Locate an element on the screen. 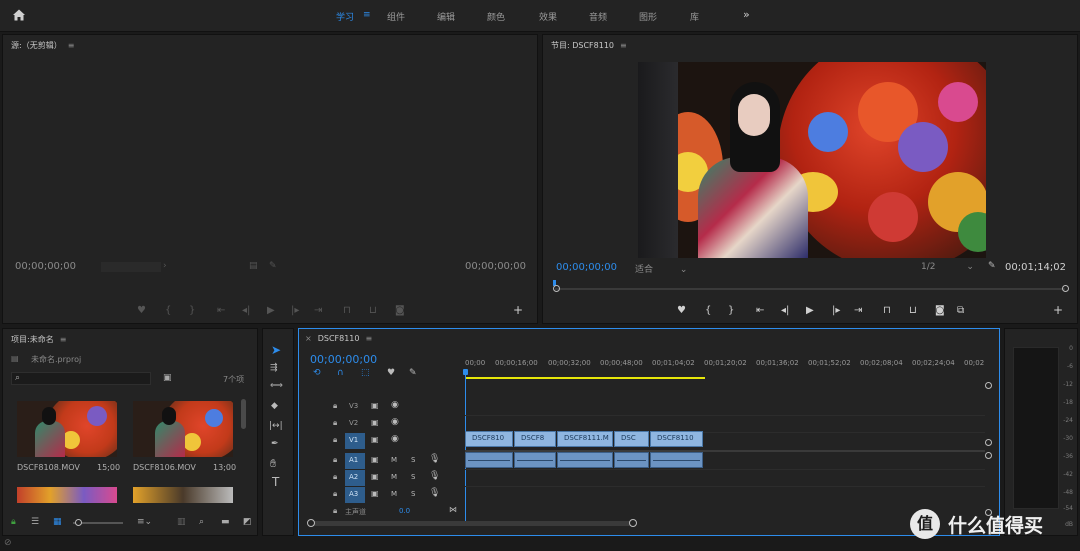 The image size is (1080, 551). go-to-out-icon: ⇥ is located at coordinates (858, 310).